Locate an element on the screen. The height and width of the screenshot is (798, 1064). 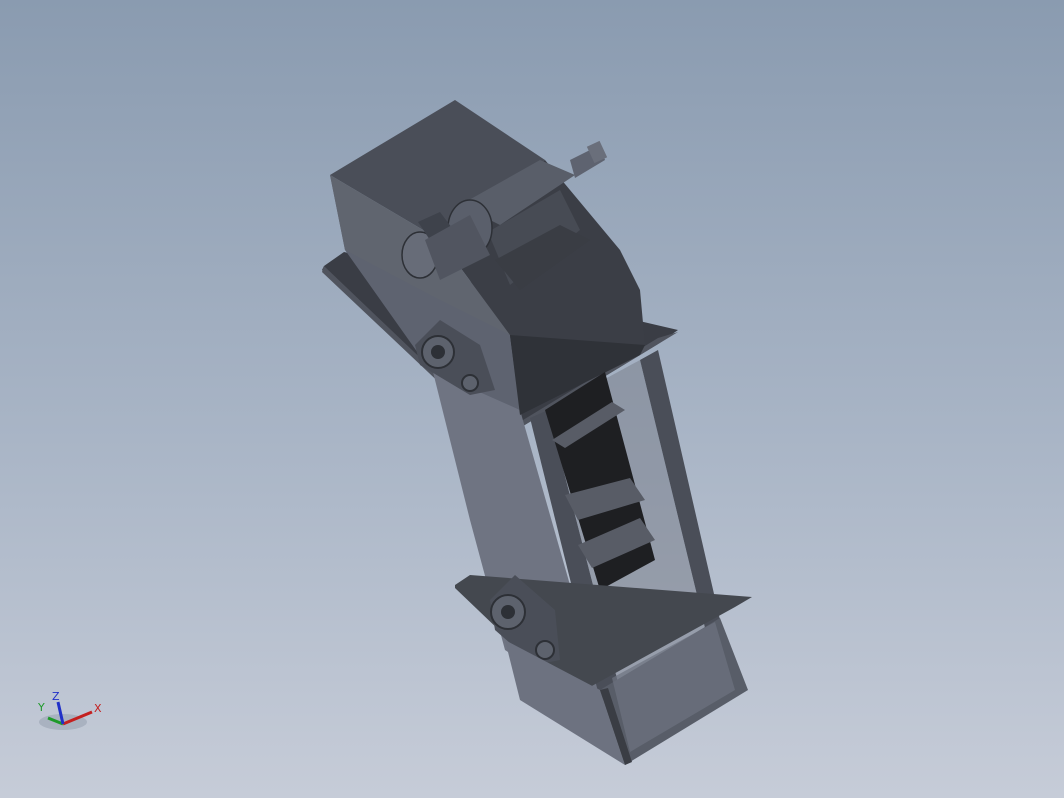
axis-x-label: X is located at coordinates (98, 708).